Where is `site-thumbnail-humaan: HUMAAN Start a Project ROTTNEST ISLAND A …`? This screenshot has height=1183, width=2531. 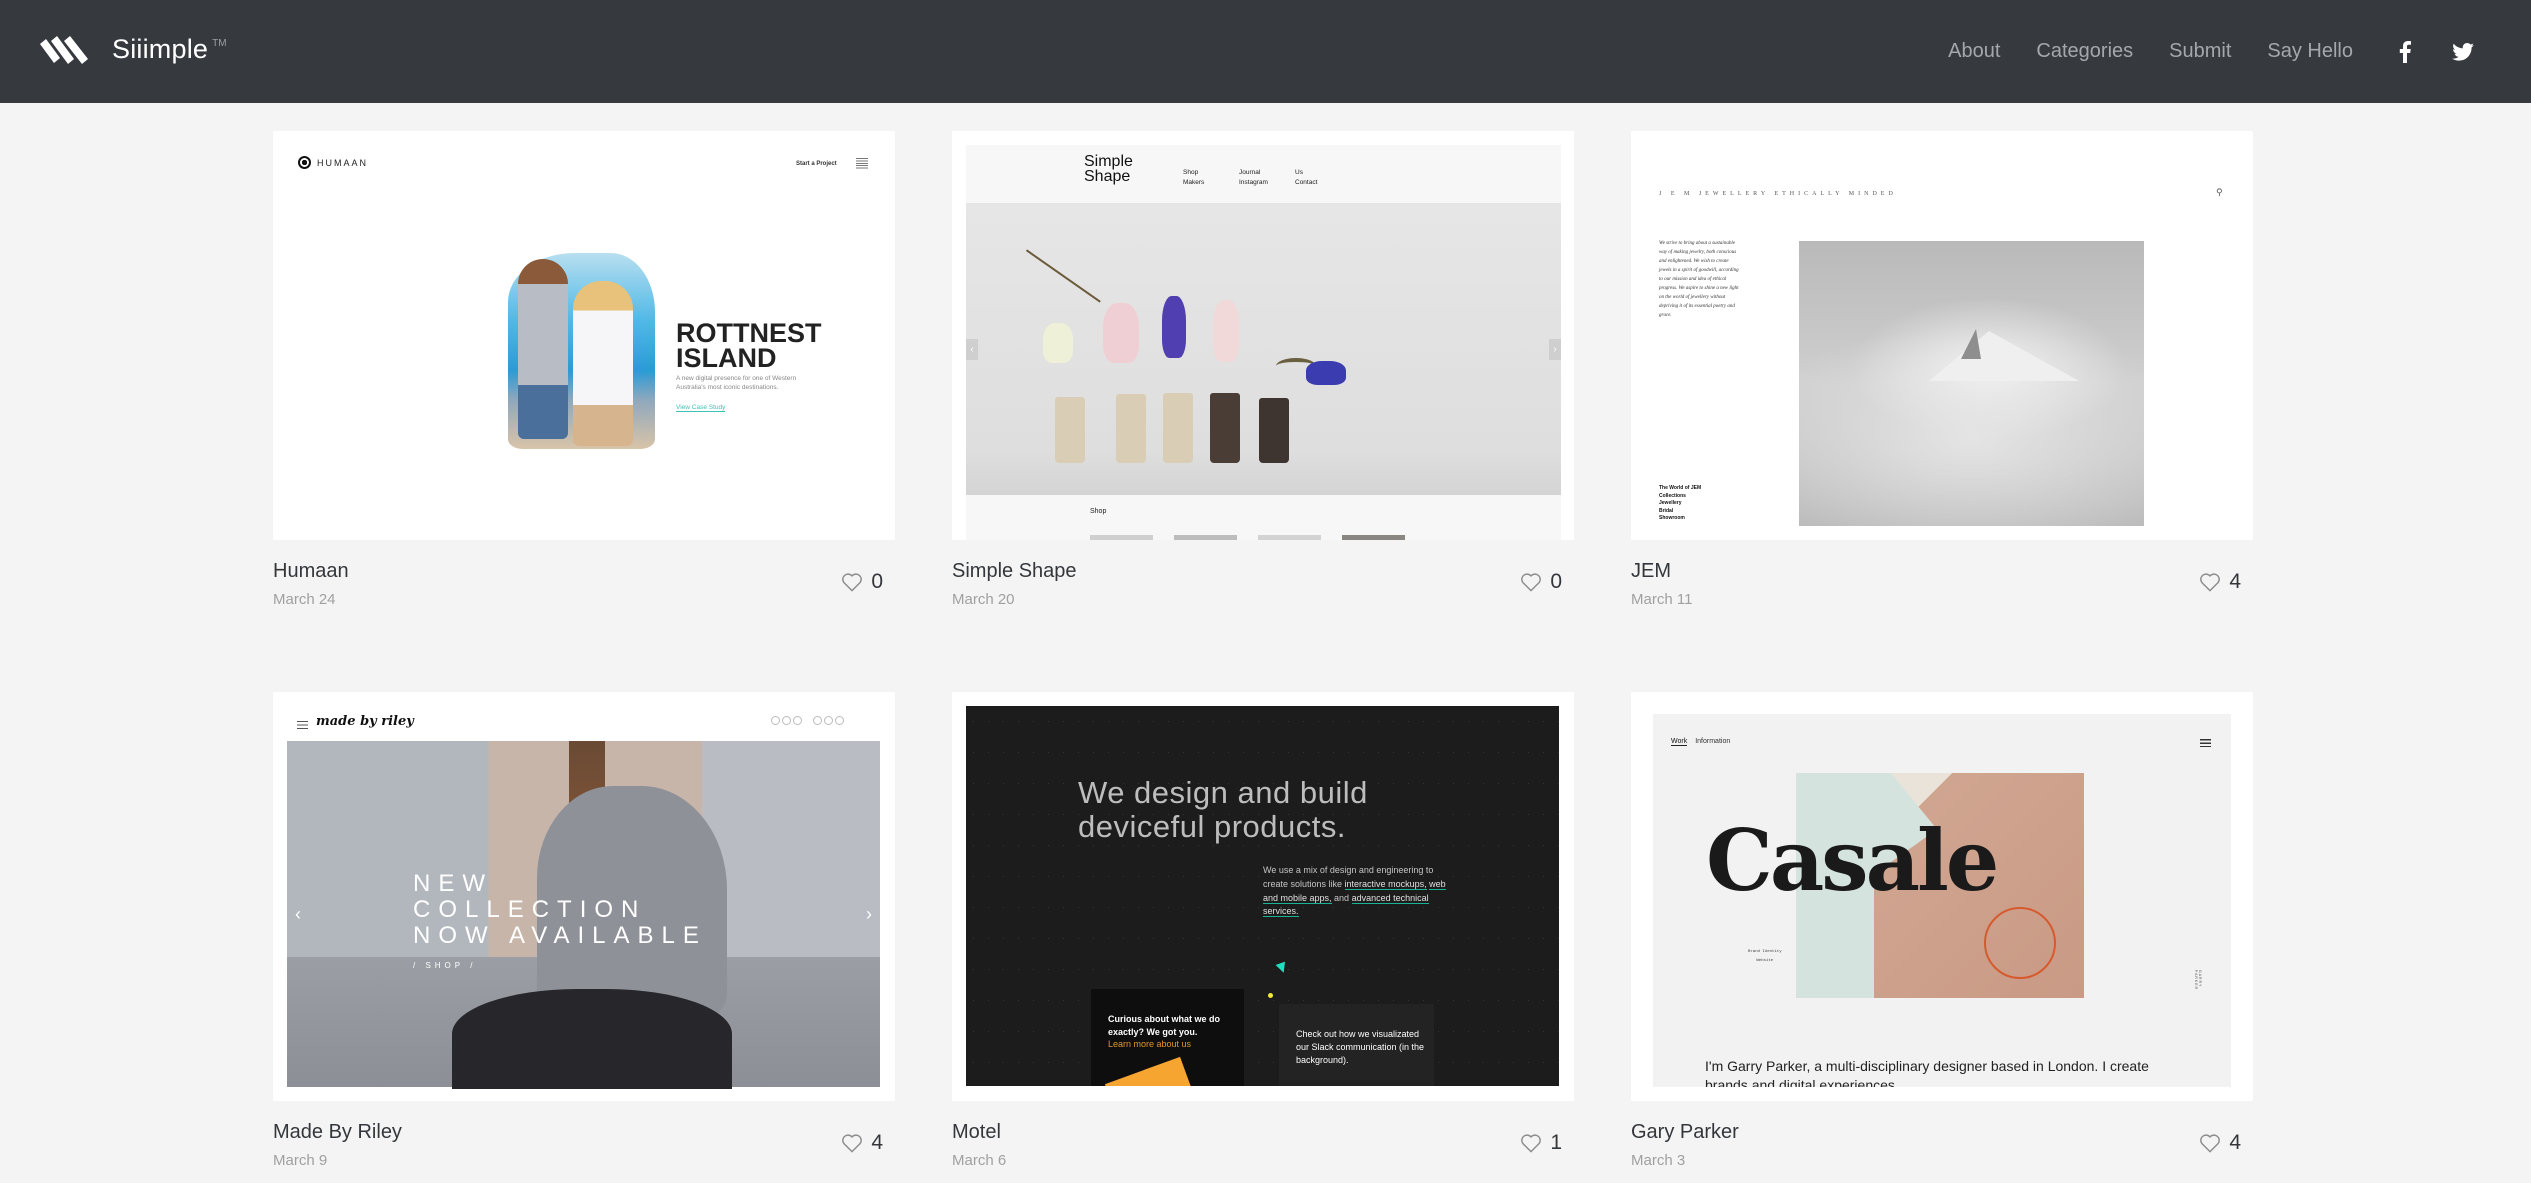 site-thumbnail-humaan: HUMAAN Start a Project ROTTNEST ISLAND A … is located at coordinates (584, 335).